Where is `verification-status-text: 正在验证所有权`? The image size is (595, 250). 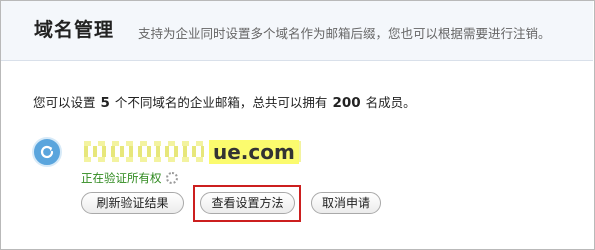
verification-status-text: 正在验证所有权 is located at coordinates (121, 178).